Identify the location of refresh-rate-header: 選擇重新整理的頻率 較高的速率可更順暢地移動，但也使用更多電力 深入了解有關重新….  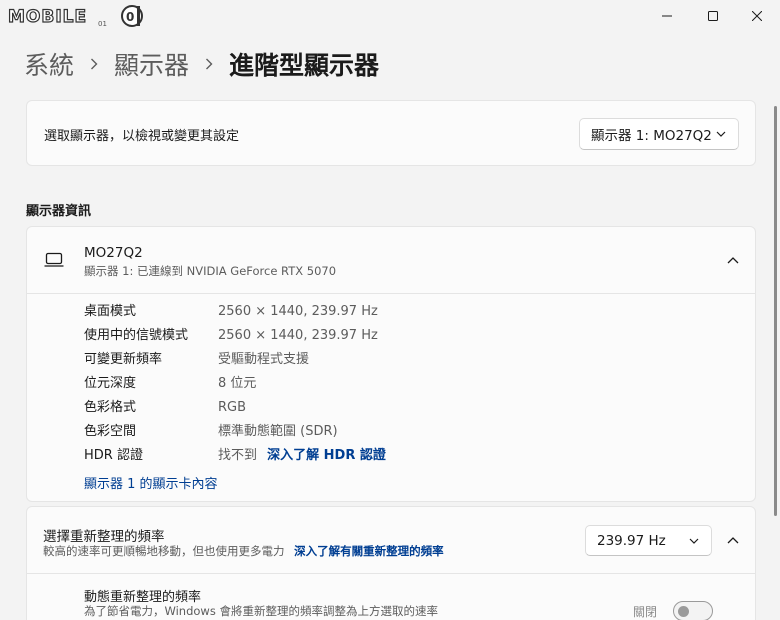
(391, 540).